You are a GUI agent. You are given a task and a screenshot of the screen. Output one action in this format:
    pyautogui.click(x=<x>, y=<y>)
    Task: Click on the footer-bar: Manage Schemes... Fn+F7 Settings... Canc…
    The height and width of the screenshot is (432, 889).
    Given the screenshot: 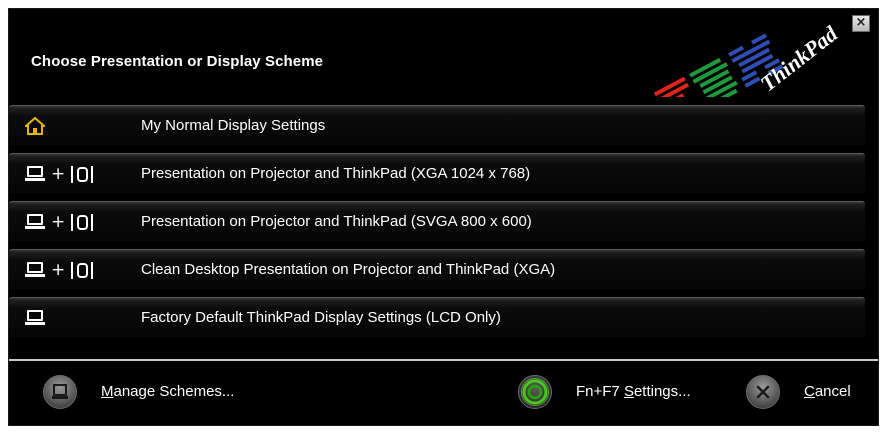 What is the action you would take?
    pyautogui.click(x=443, y=393)
    